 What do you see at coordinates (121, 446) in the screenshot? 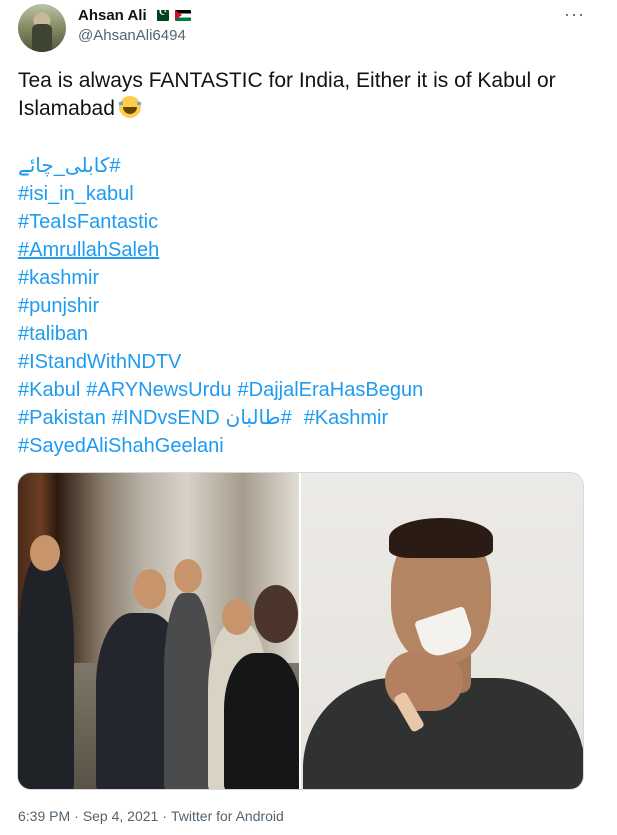
I see `hashtag-sayed-ali-shah-geelani: #SayedAliShahGeelani` at bounding box center [121, 446].